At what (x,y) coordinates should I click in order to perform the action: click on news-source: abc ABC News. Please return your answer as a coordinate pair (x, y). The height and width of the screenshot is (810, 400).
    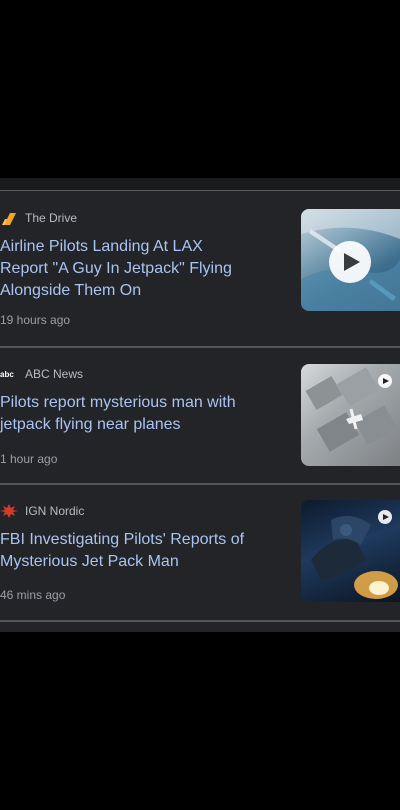
    Looking at the image, I should click on (41, 374).